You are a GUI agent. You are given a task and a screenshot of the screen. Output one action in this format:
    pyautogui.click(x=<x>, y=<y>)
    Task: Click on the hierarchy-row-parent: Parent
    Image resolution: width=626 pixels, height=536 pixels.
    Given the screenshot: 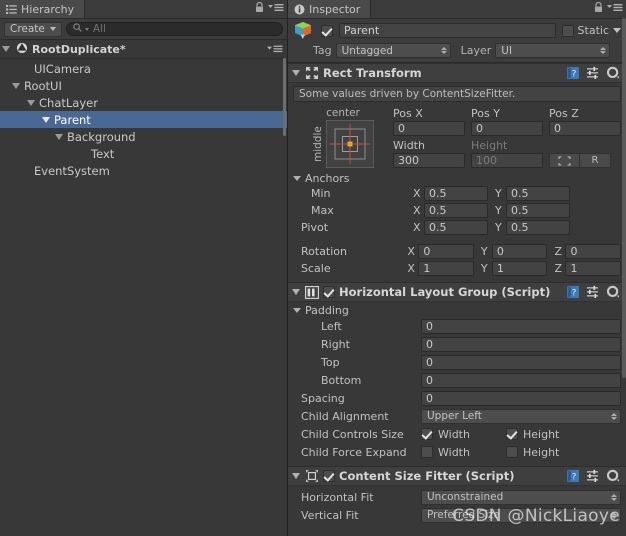 What is the action you would take?
    pyautogui.click(x=143, y=119)
    